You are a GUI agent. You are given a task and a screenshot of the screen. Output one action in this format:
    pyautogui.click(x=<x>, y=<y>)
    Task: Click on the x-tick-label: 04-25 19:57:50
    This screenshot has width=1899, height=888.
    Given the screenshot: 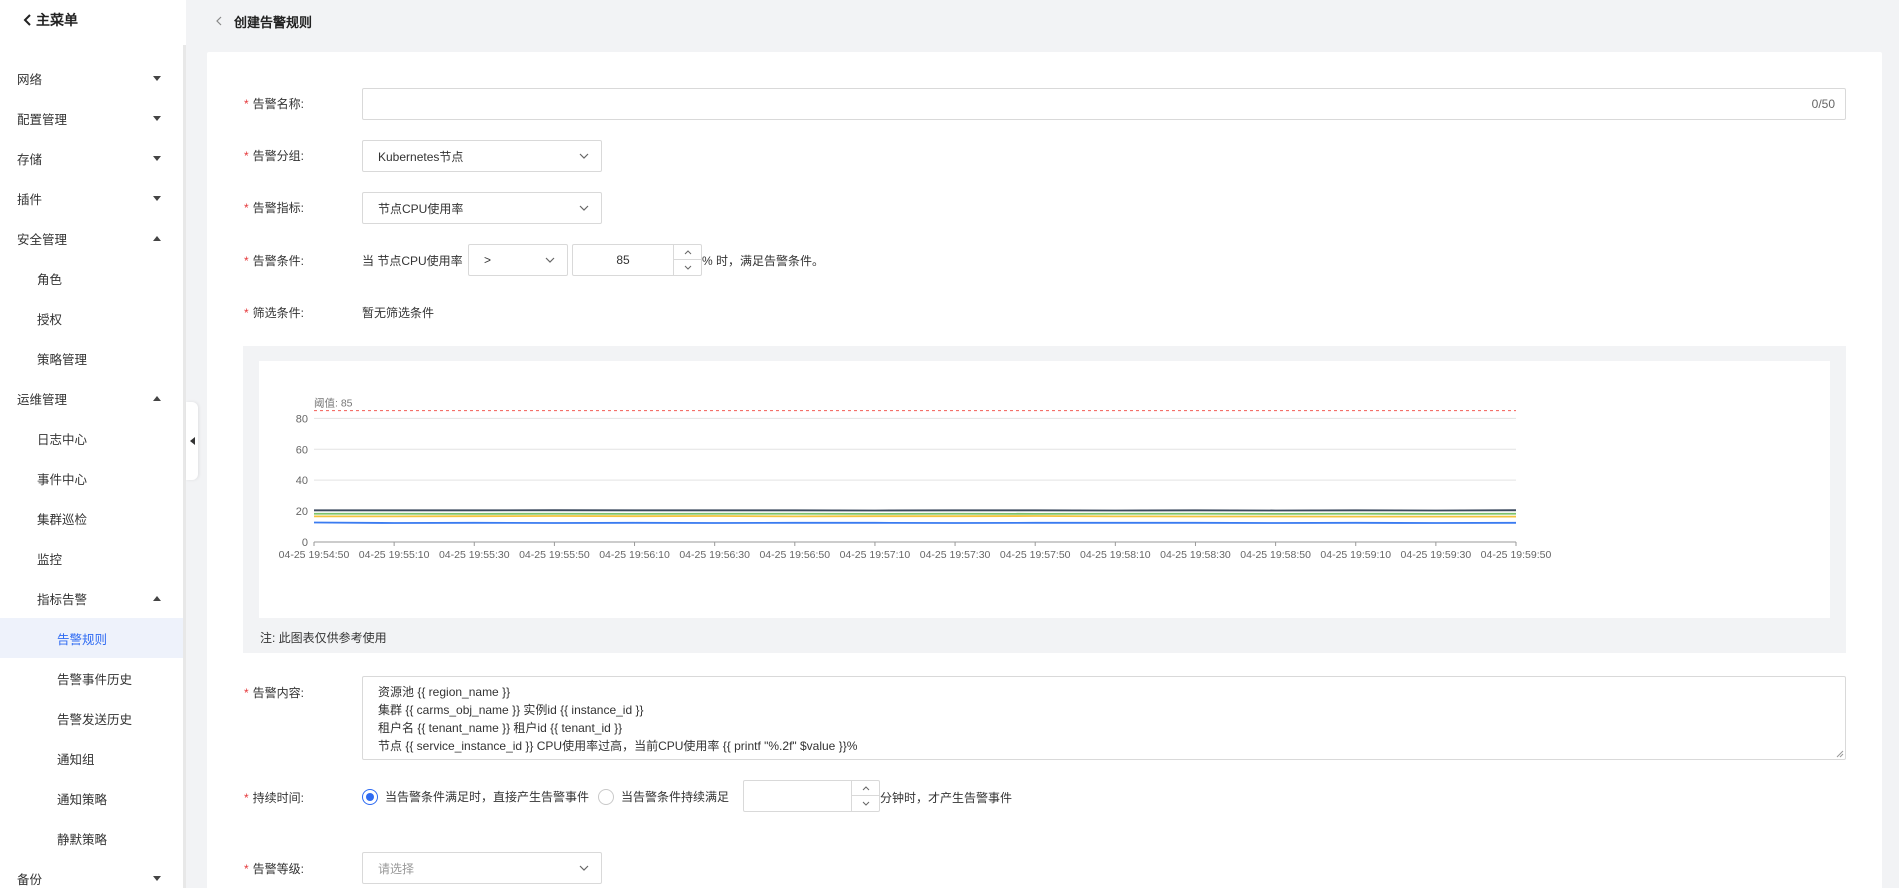 What is the action you would take?
    pyautogui.click(x=1035, y=555)
    